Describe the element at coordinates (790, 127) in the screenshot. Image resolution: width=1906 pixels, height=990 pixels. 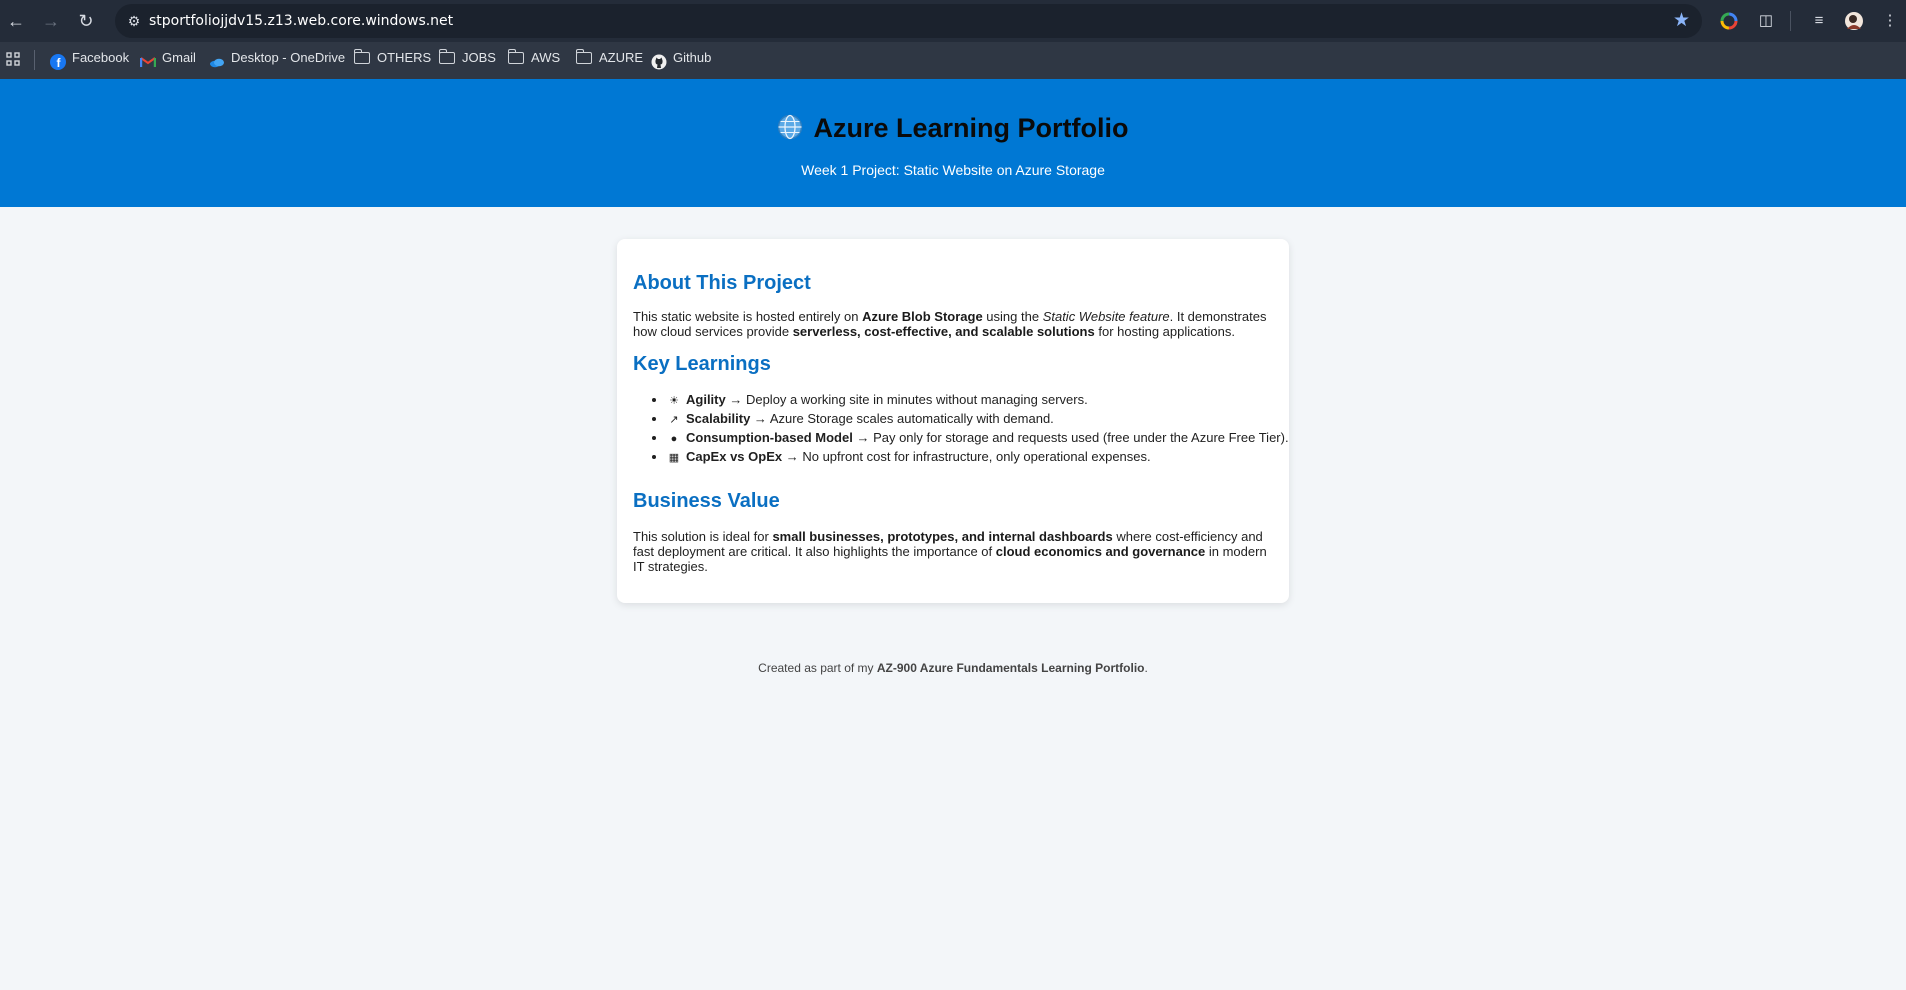
I see `globe-icon` at that location.